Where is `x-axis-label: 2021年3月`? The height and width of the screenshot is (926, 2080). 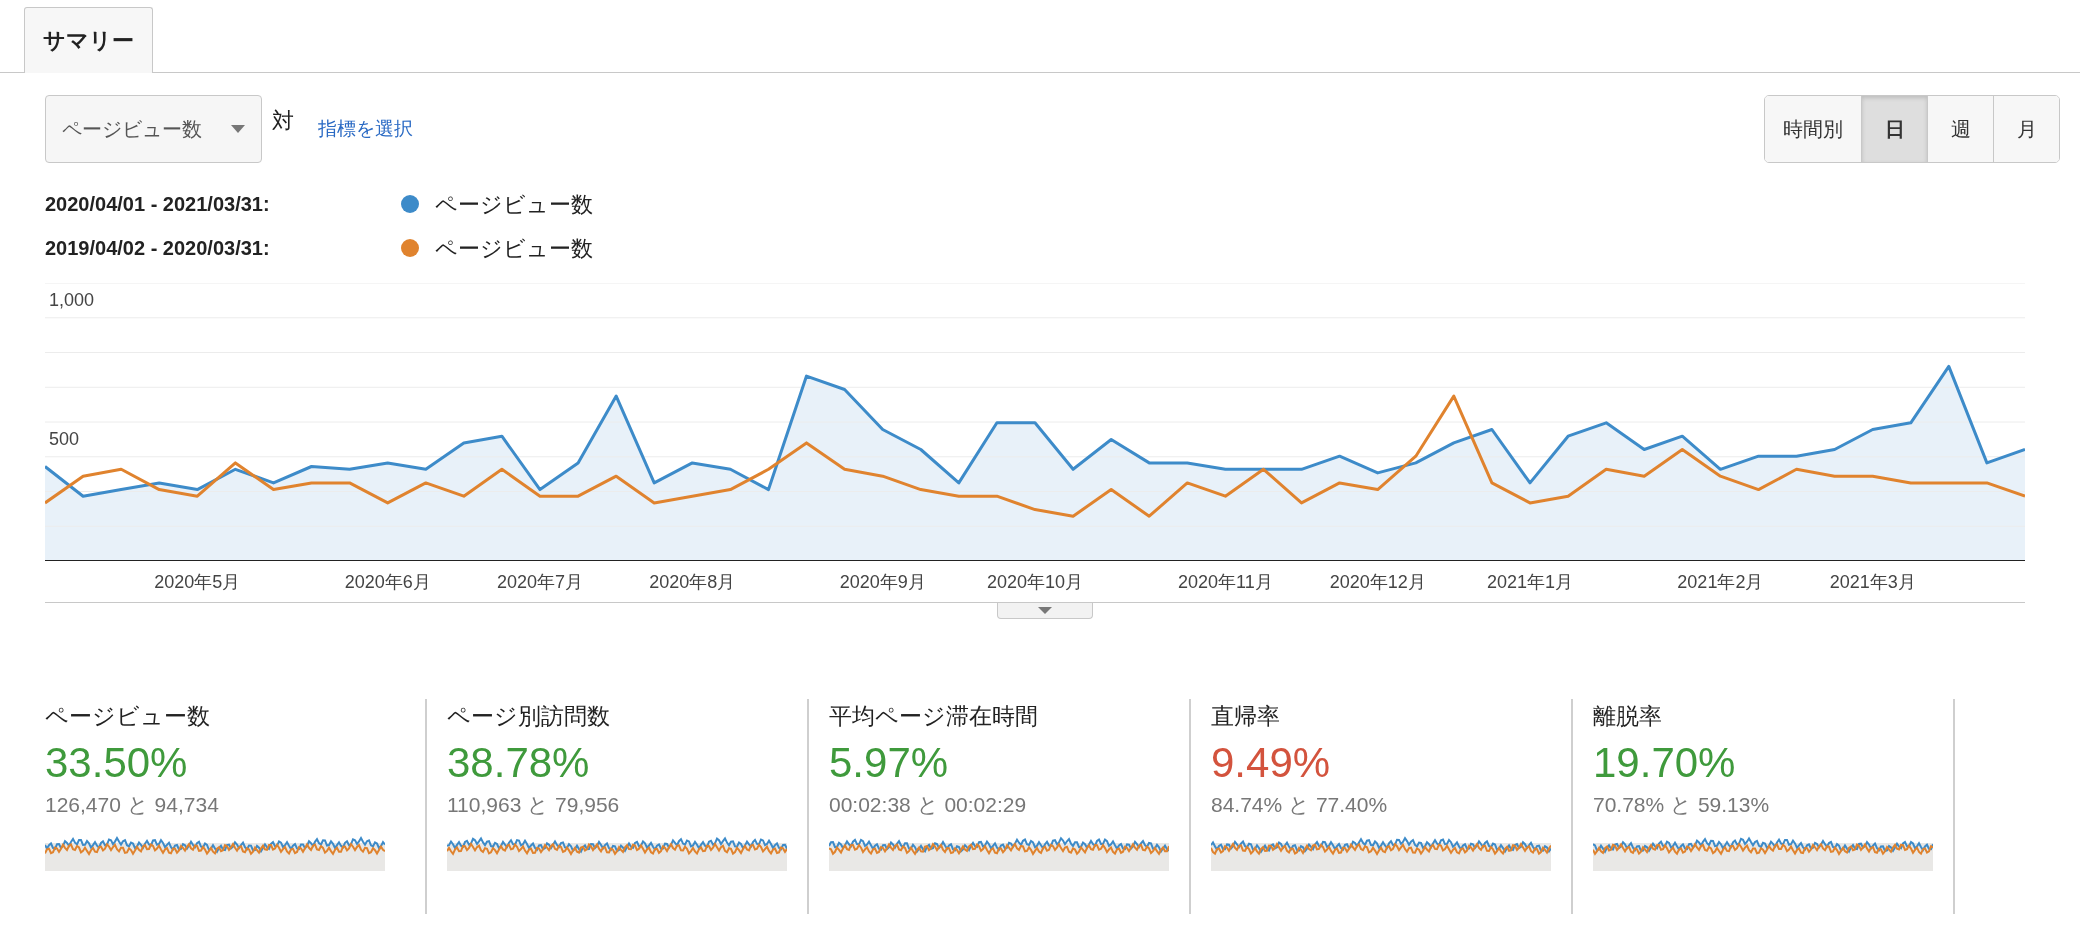 x-axis-label: 2021年3月 is located at coordinates (1872, 582).